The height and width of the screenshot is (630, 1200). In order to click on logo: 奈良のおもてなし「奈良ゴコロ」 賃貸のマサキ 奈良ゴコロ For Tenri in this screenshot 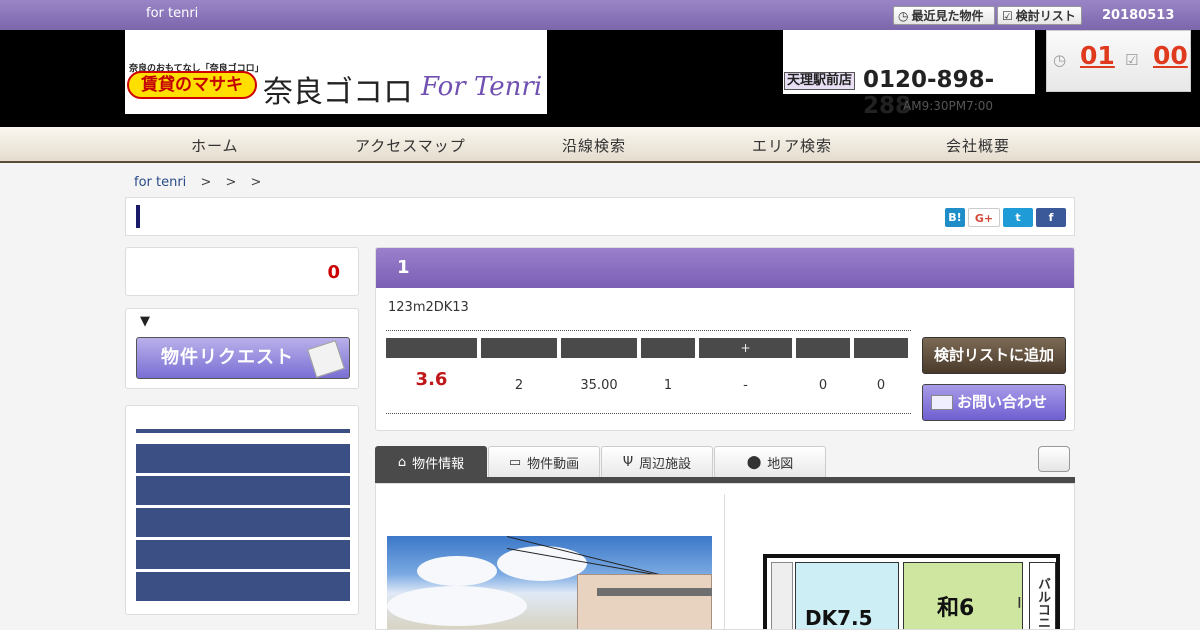, I will do `click(336, 72)`.